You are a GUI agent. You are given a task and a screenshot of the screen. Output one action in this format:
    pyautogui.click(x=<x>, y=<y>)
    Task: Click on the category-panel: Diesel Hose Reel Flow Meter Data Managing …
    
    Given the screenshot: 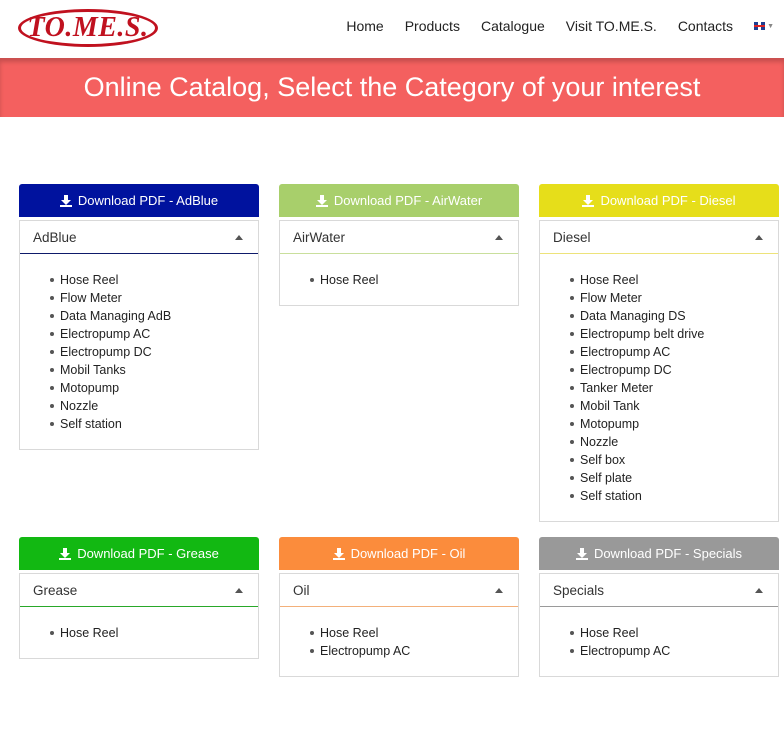 What is the action you would take?
    pyautogui.click(x=659, y=371)
    